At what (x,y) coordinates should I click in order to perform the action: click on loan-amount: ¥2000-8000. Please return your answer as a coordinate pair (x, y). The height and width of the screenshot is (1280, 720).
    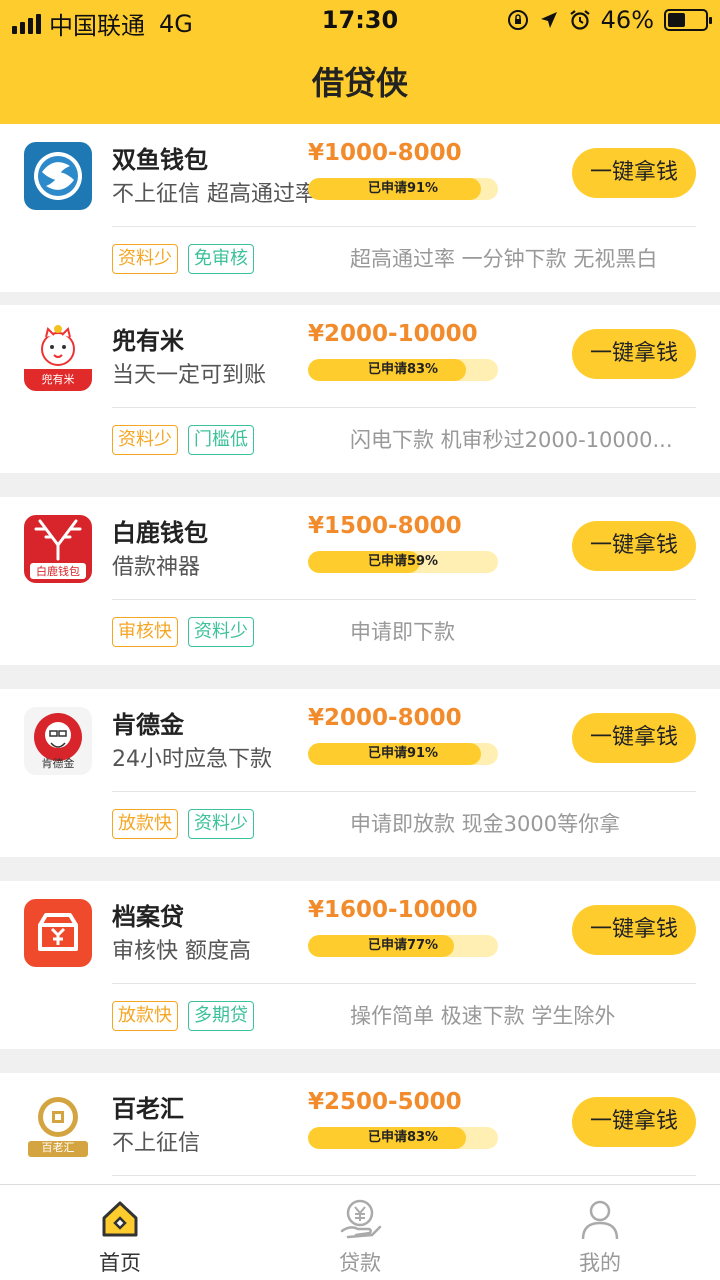
    Looking at the image, I should click on (385, 718).